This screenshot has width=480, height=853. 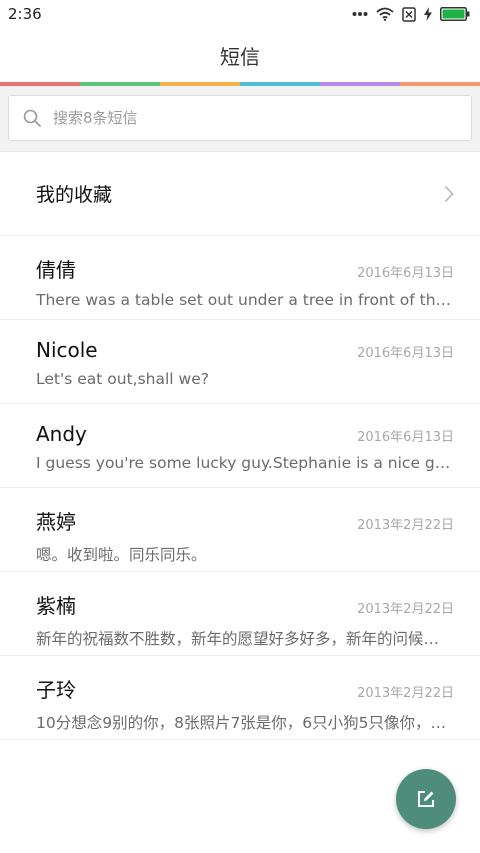 I want to click on search-box, so click(x=240, y=118).